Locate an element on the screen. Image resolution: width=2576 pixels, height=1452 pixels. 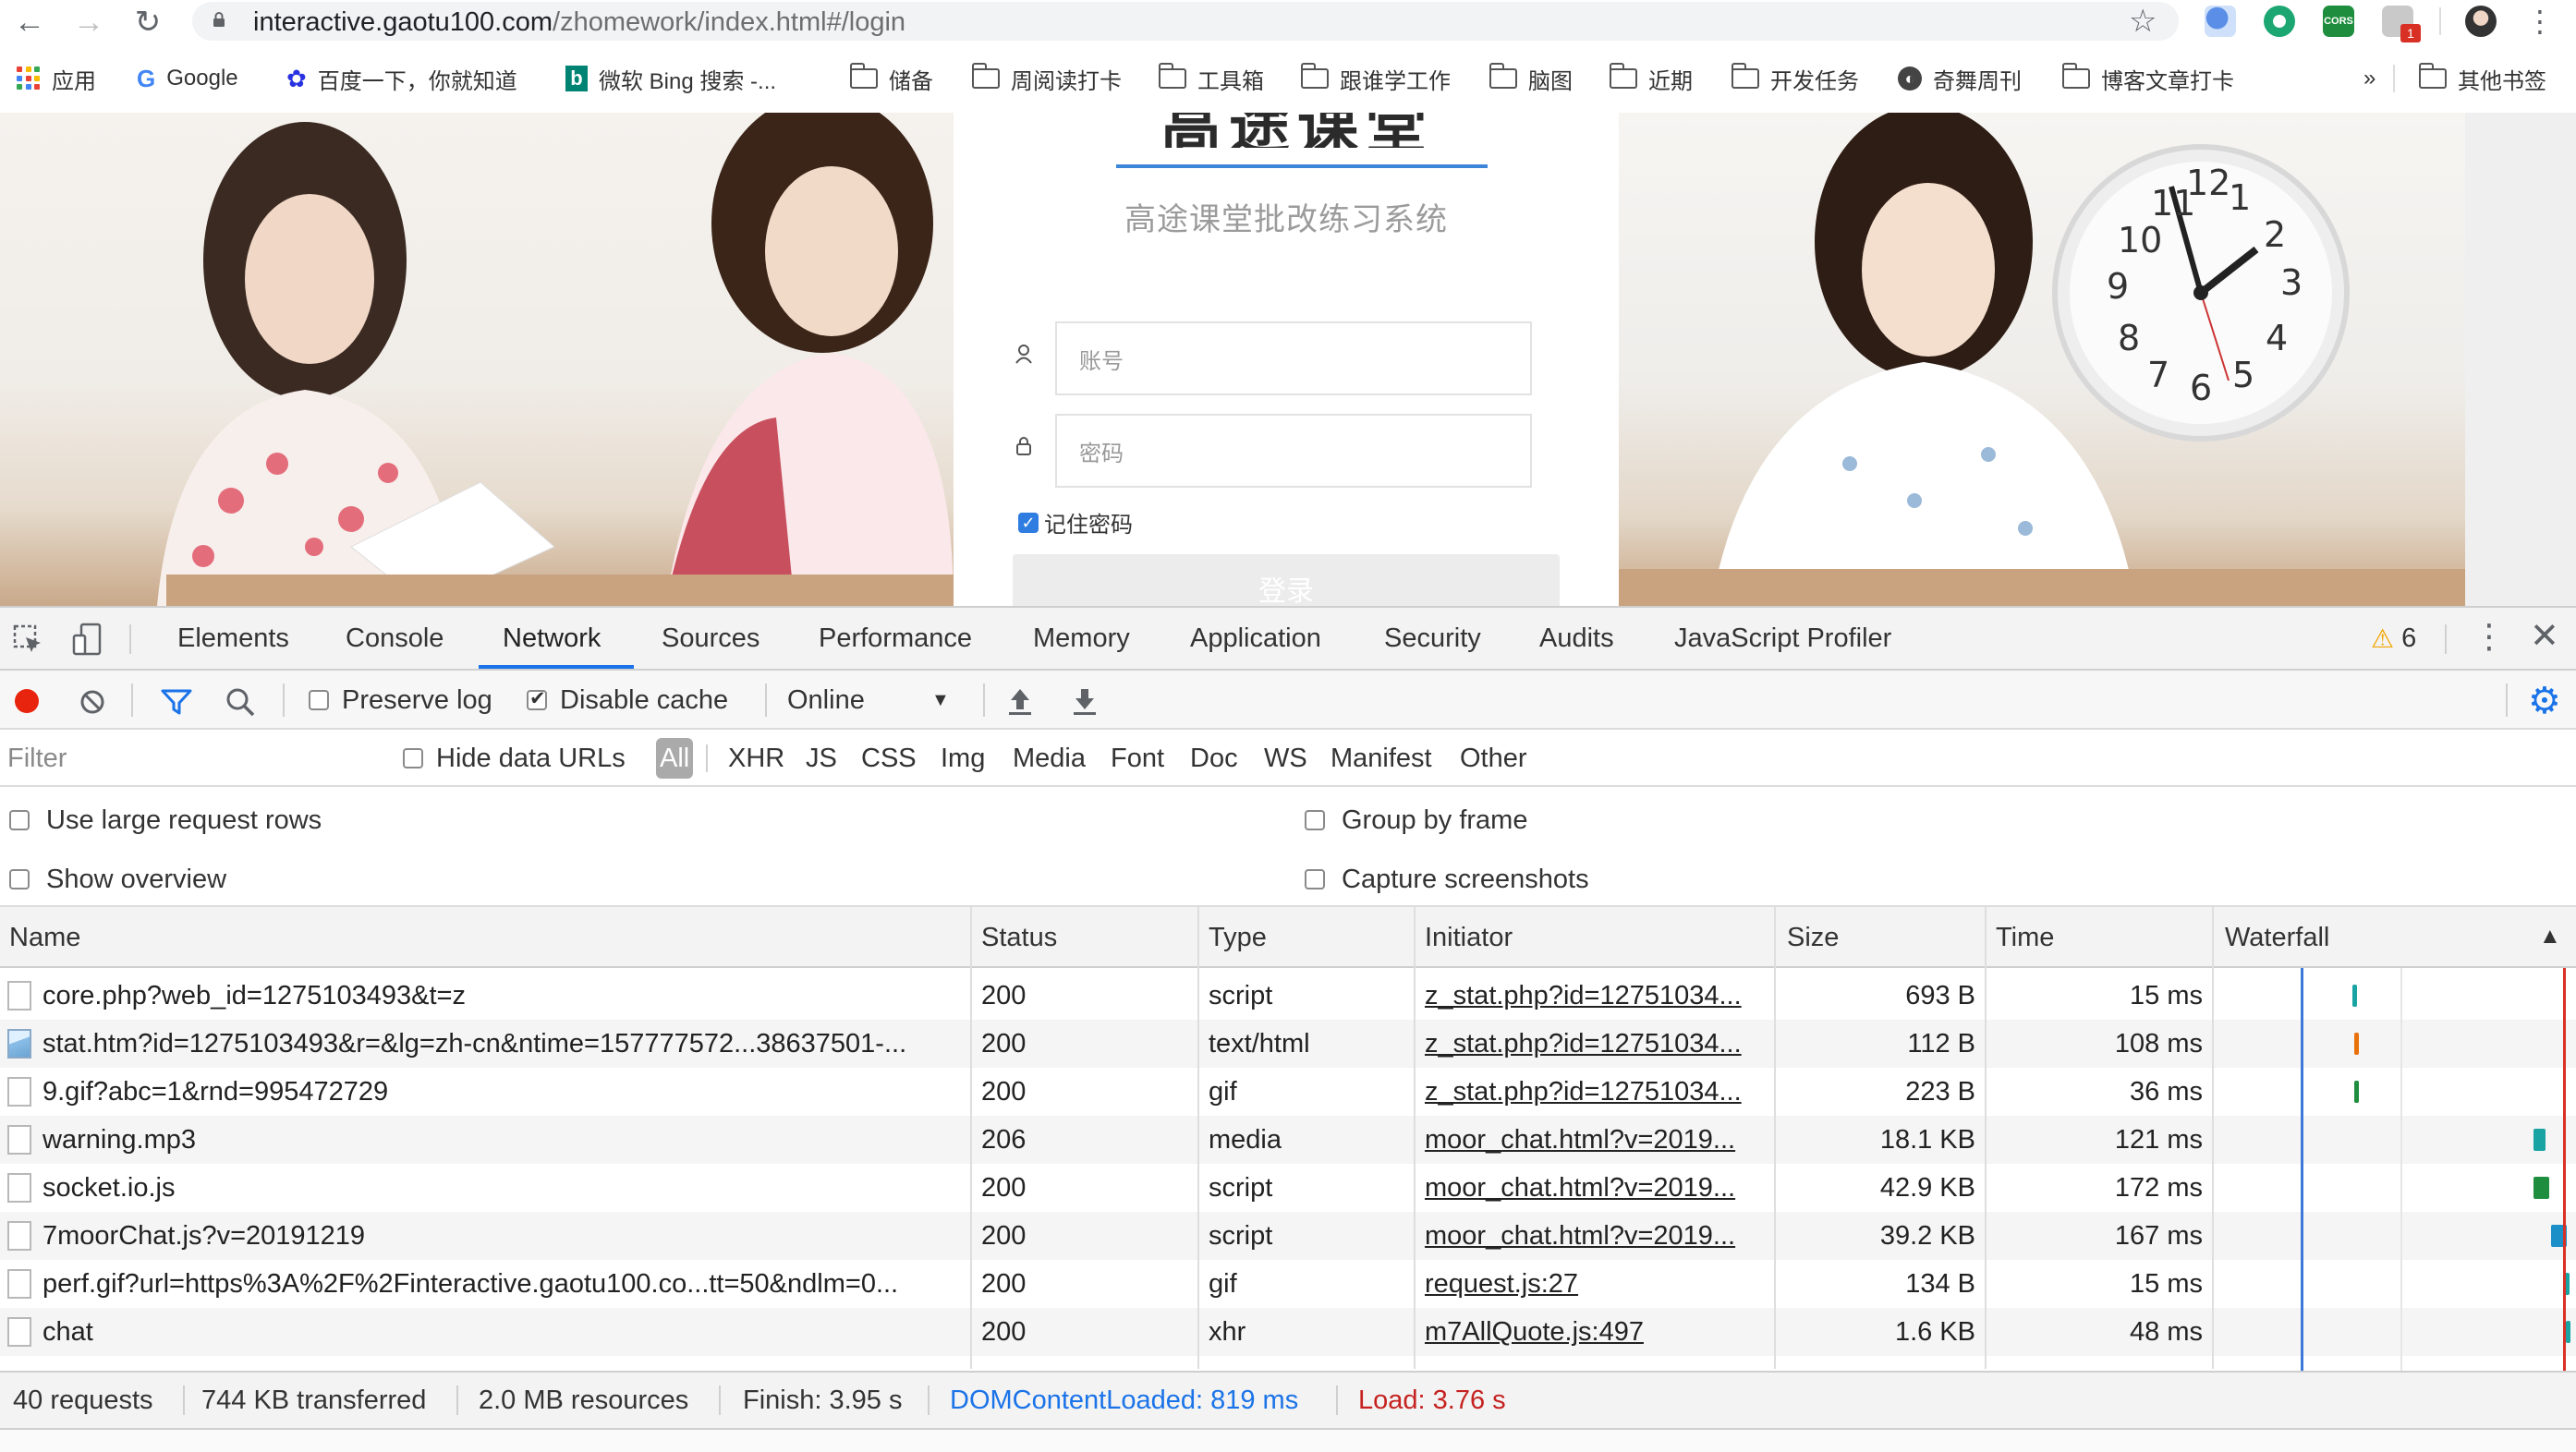
column-header-status: Status is located at coordinates (1015, 937).